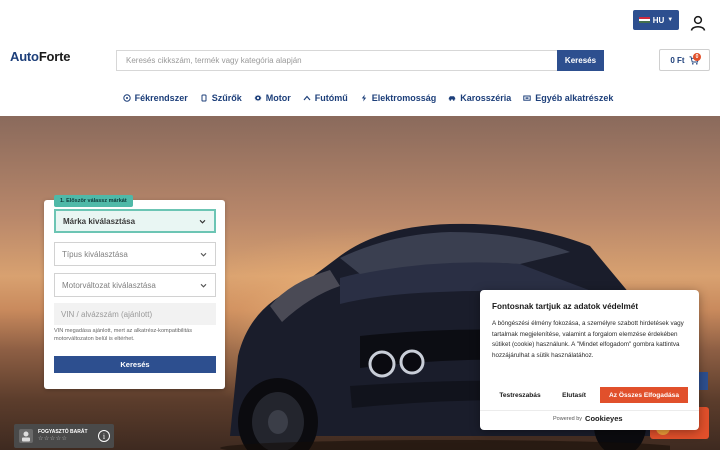  I want to click on nav-item-filters: Szűrők, so click(221, 98).